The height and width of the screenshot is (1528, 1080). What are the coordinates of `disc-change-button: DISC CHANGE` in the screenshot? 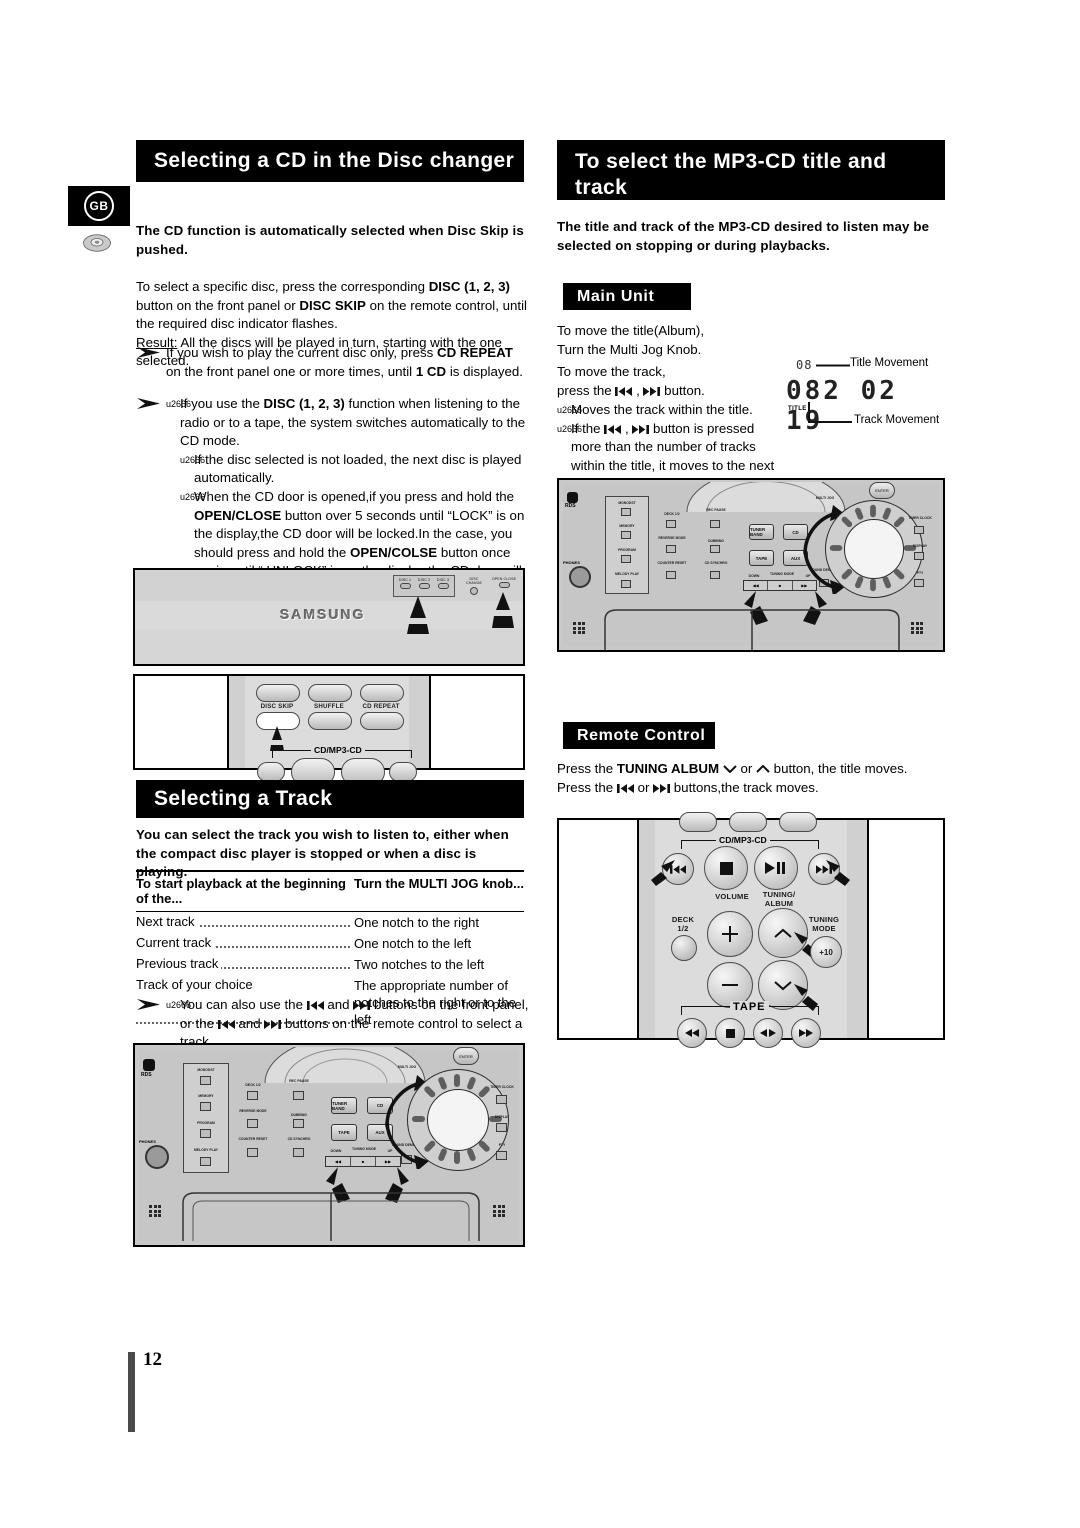 It's located at (474, 586).